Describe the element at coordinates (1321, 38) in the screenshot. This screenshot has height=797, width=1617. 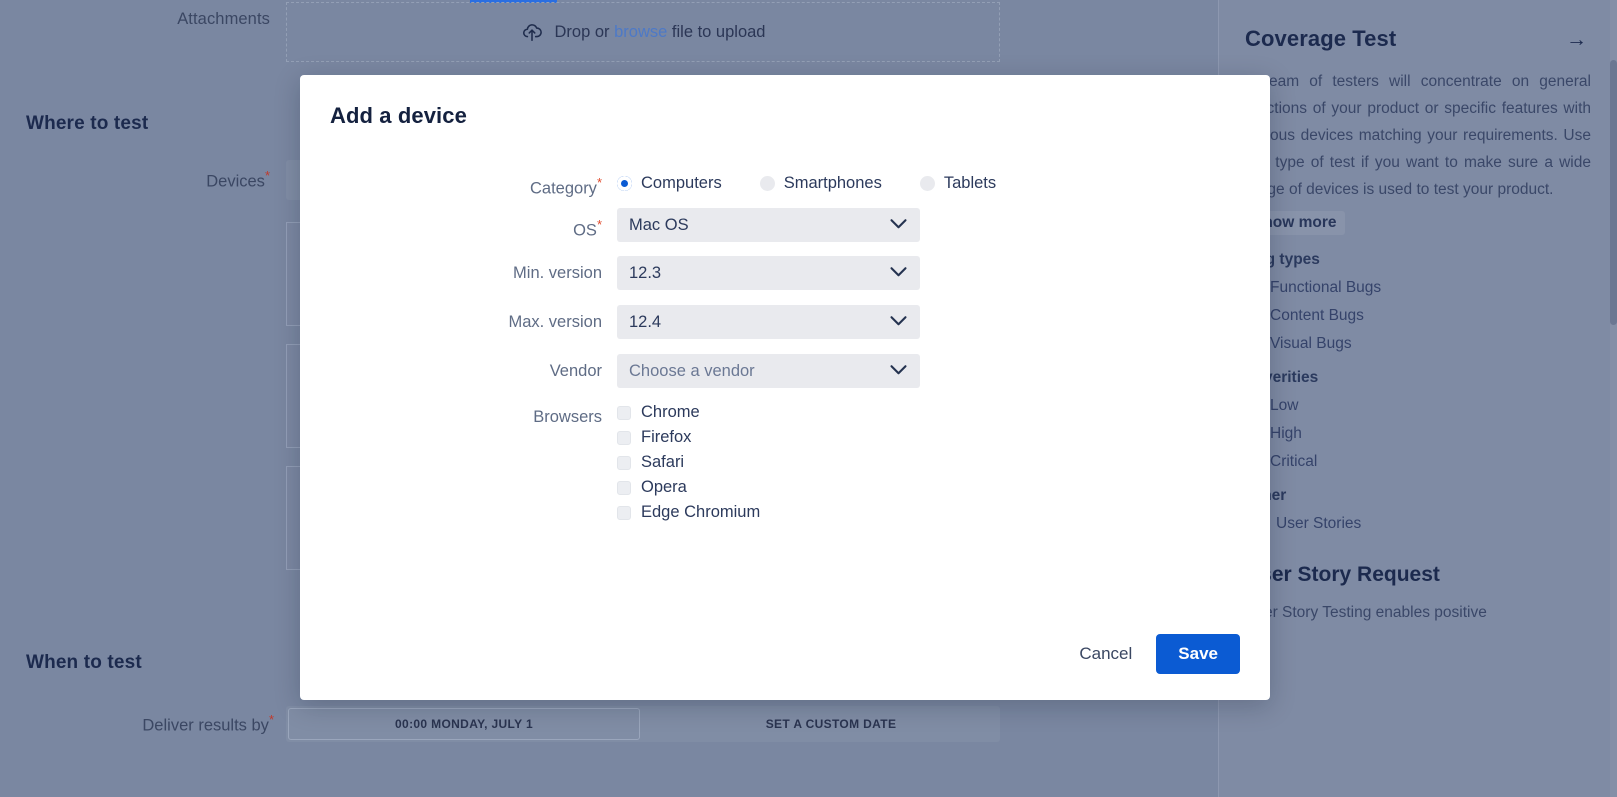
I see `sidebar-title: Coverage Test` at that location.